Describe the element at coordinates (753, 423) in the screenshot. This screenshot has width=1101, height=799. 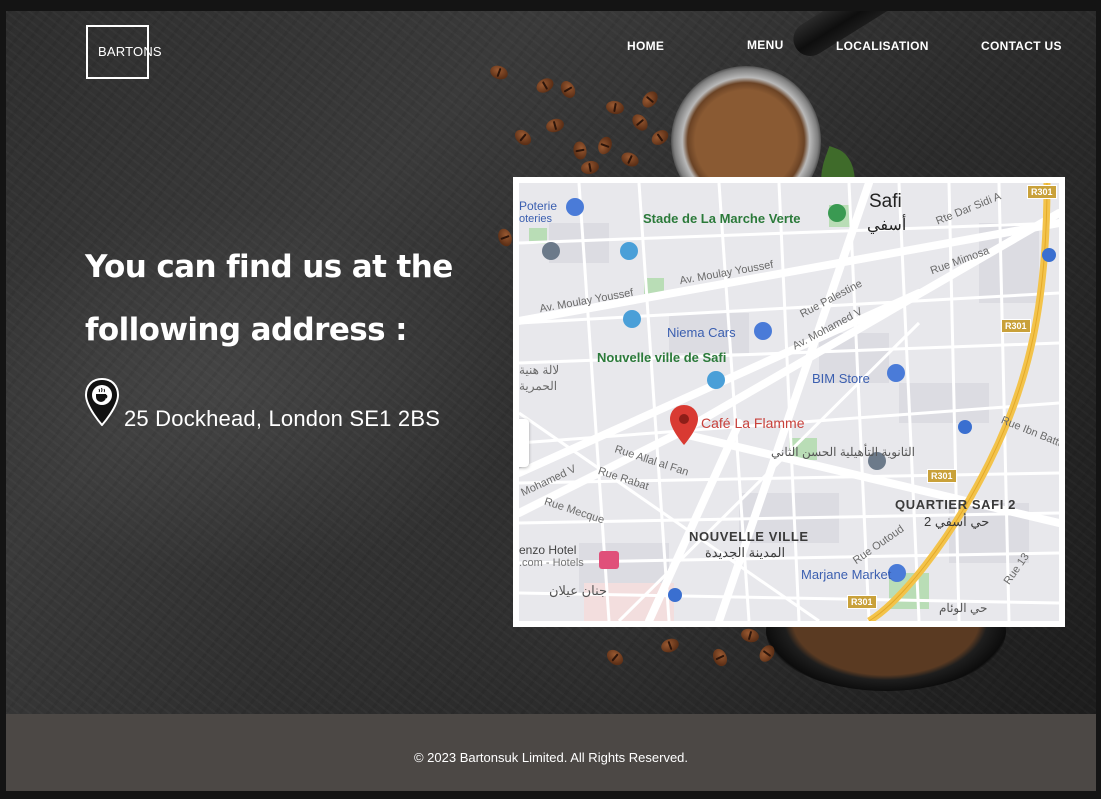
I see `map-label-cafe: Café La Flamme` at that location.